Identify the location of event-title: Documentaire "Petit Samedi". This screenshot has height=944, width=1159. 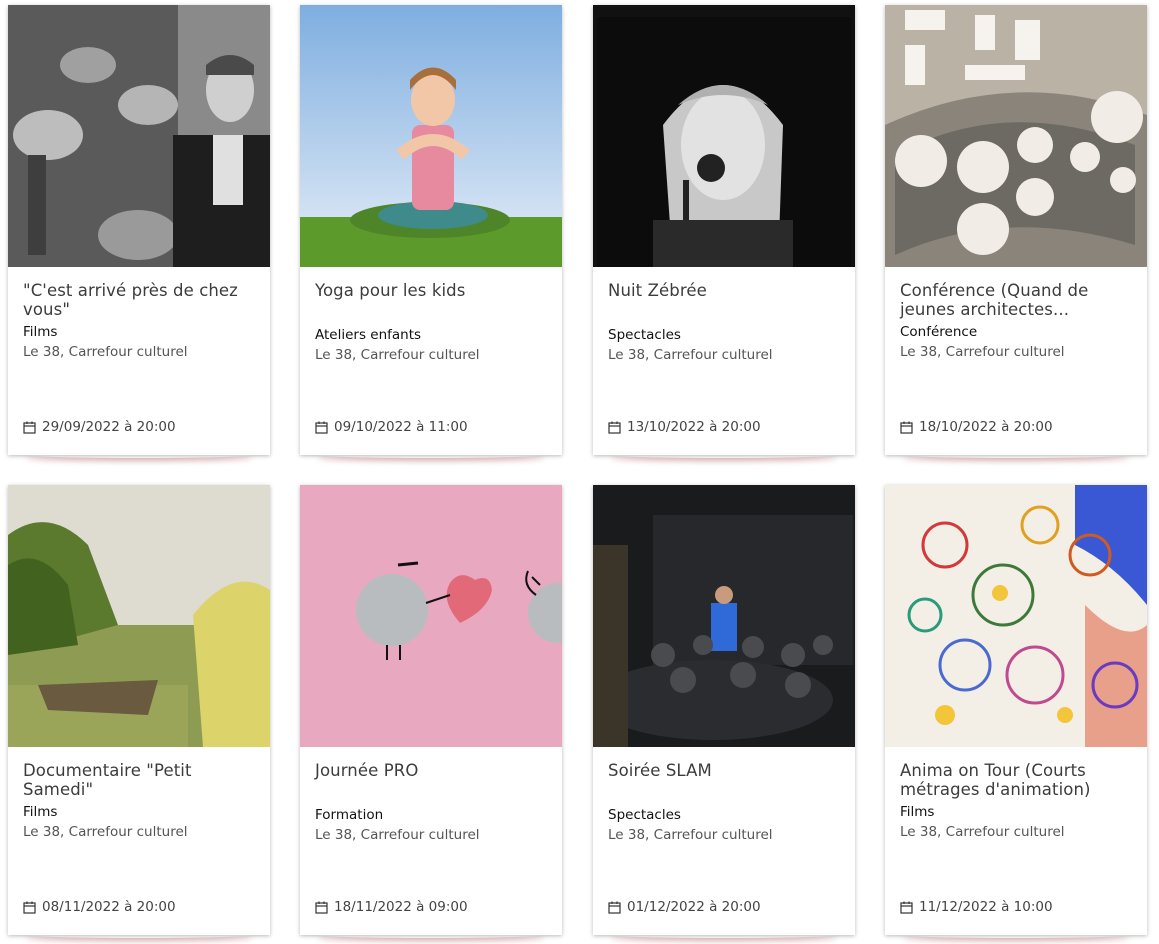
(139, 780).